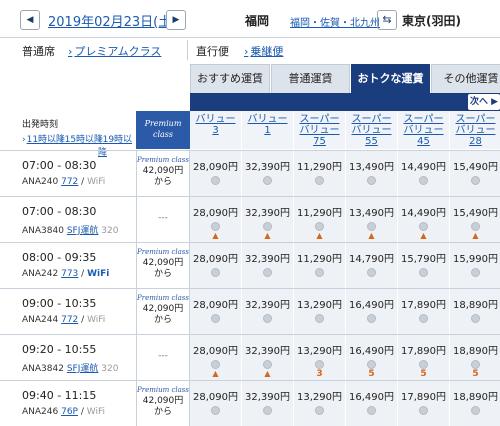  What do you see at coordinates (268, 130) in the screenshot?
I see `fare-column-header: バリュー 1` at bounding box center [268, 130].